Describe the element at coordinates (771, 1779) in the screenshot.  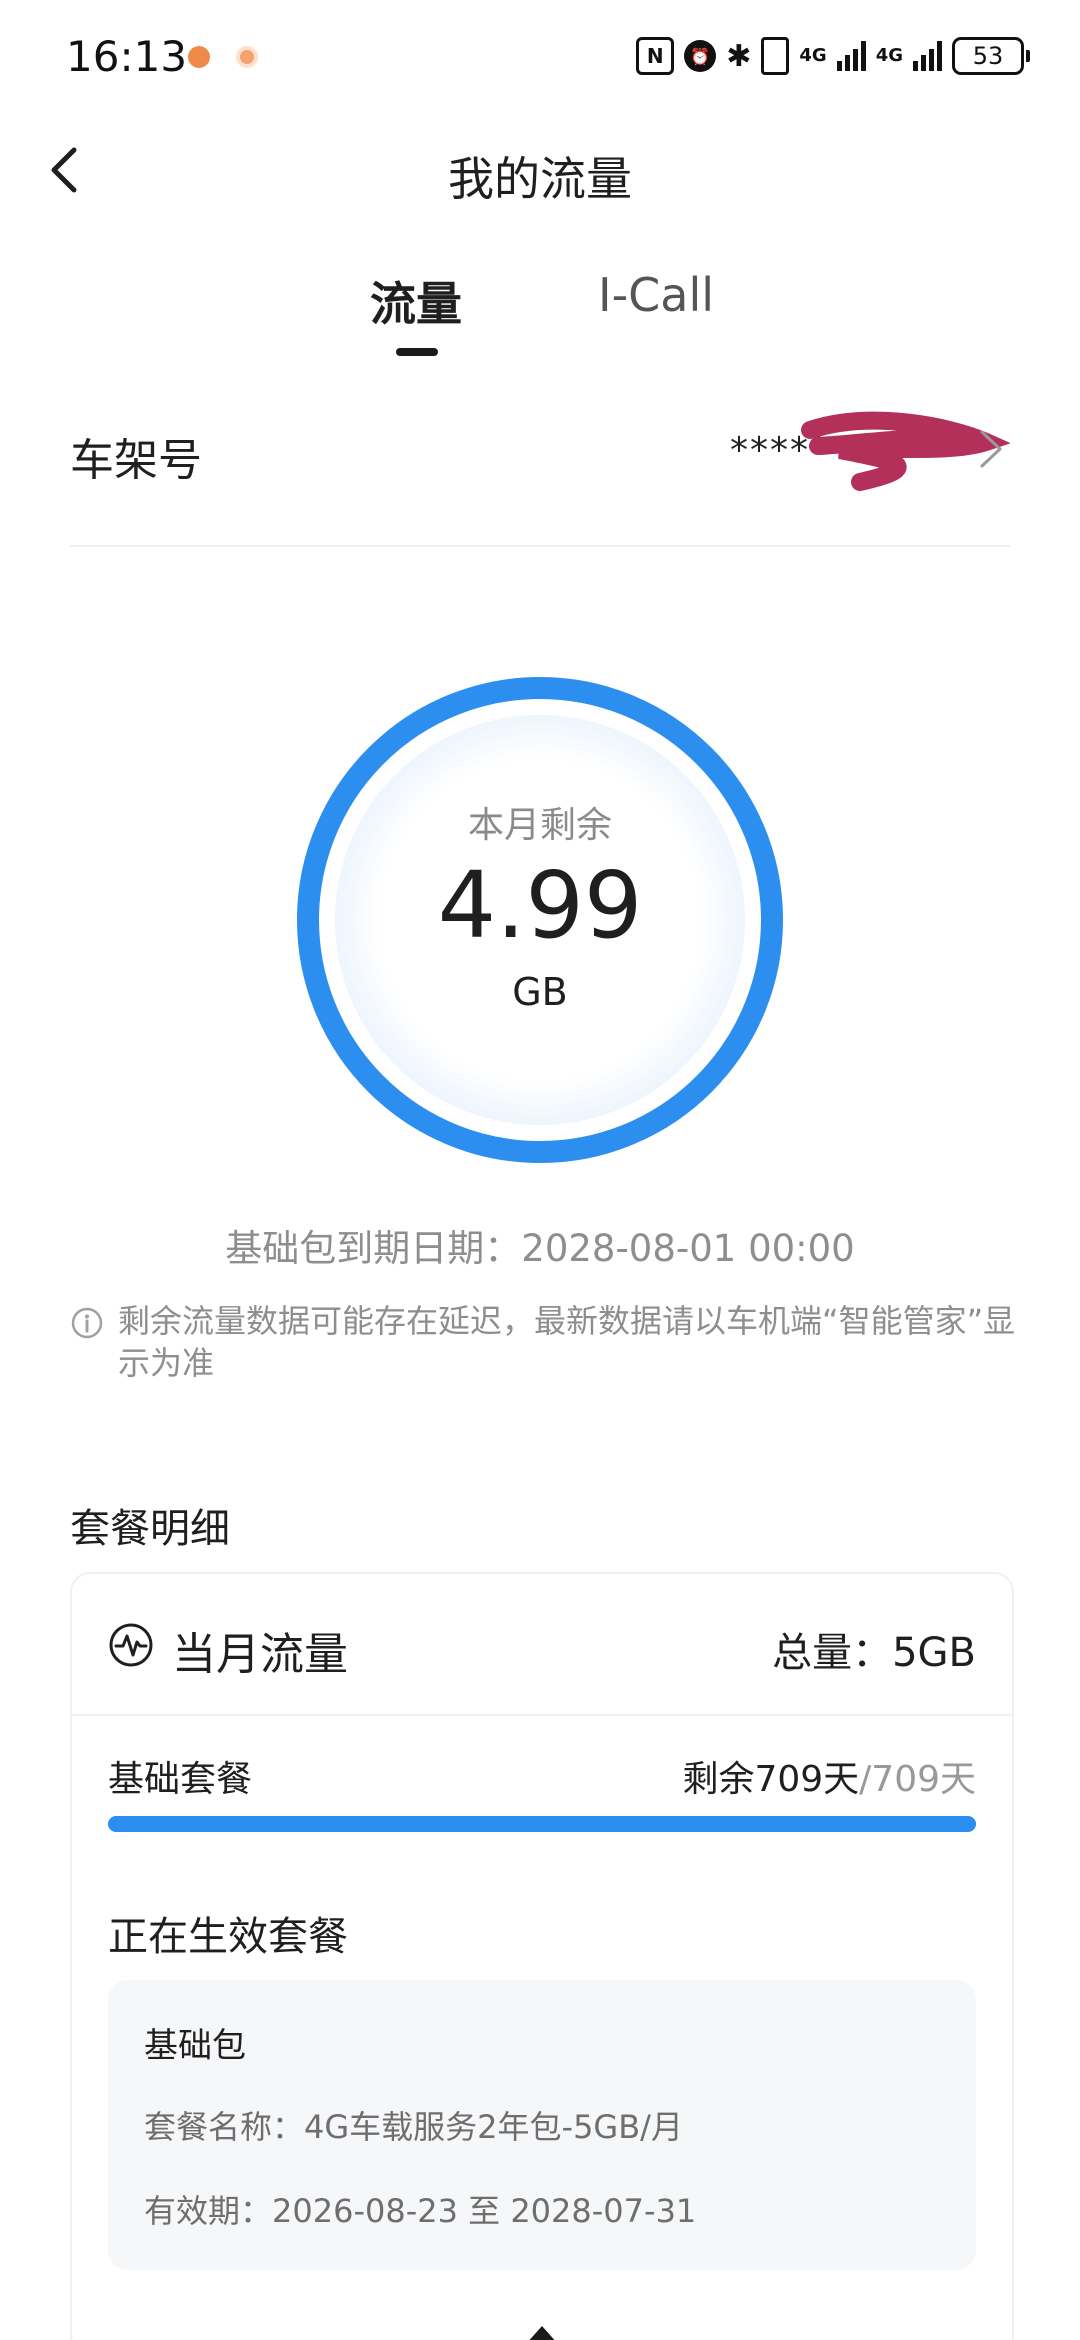
I see `remaining-days: 剩余709天` at that location.